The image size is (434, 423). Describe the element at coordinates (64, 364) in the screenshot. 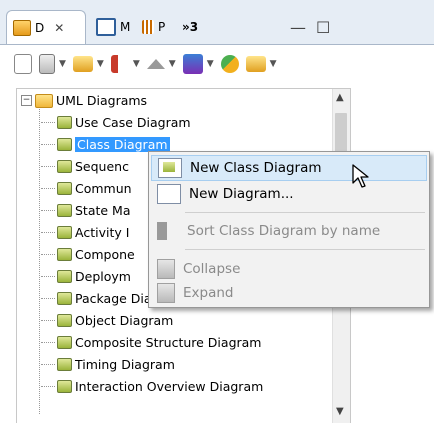

I see `timing-diagram-icon` at that location.